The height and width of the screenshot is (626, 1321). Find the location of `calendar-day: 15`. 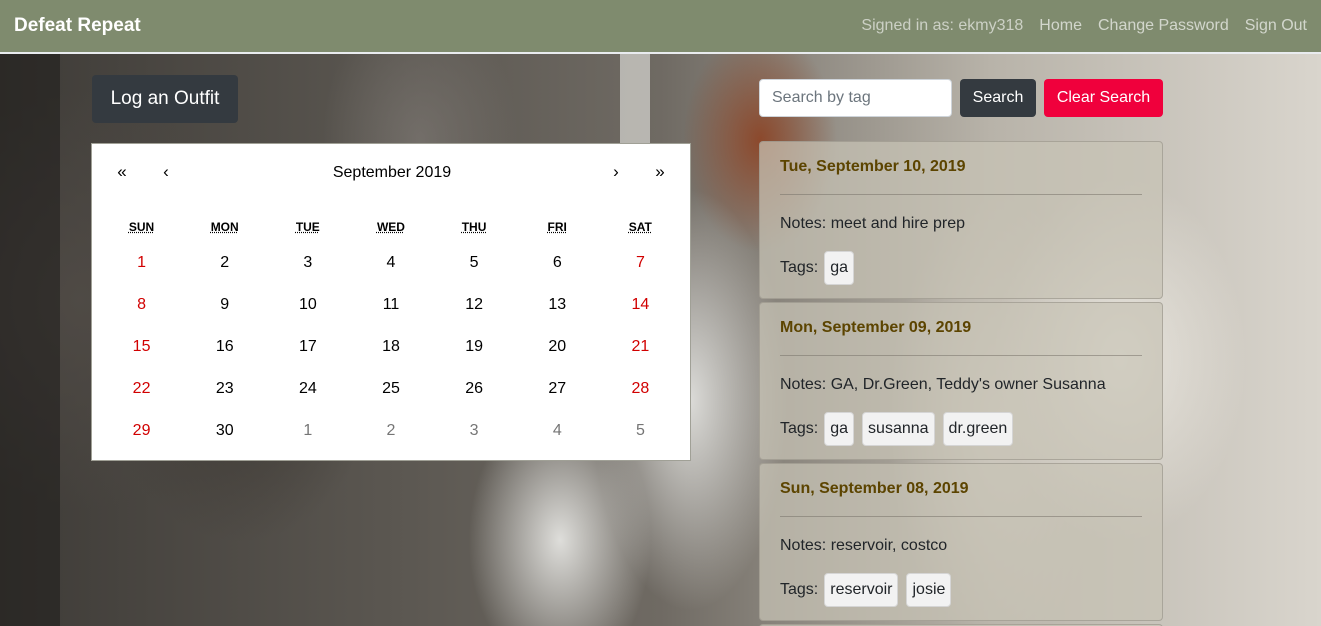

calendar-day: 15 is located at coordinates (141, 347).